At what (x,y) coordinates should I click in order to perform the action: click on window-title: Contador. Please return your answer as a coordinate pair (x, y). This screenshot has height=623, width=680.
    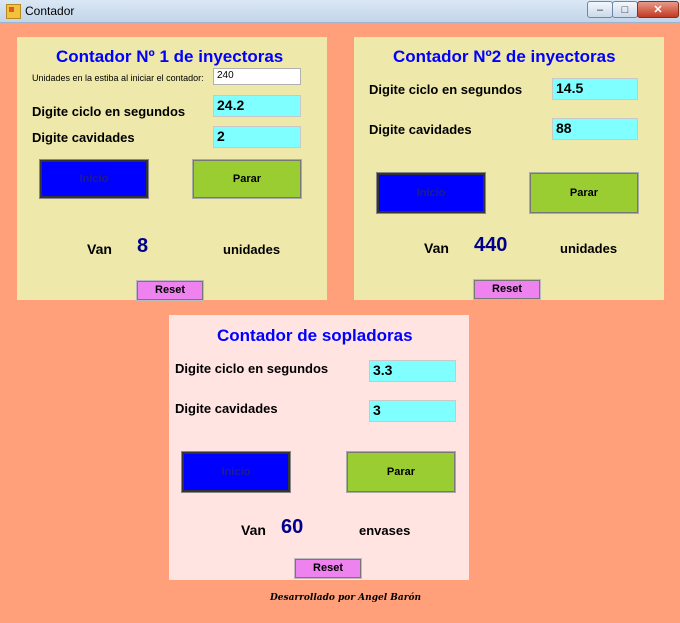
    Looking at the image, I should click on (50, 11).